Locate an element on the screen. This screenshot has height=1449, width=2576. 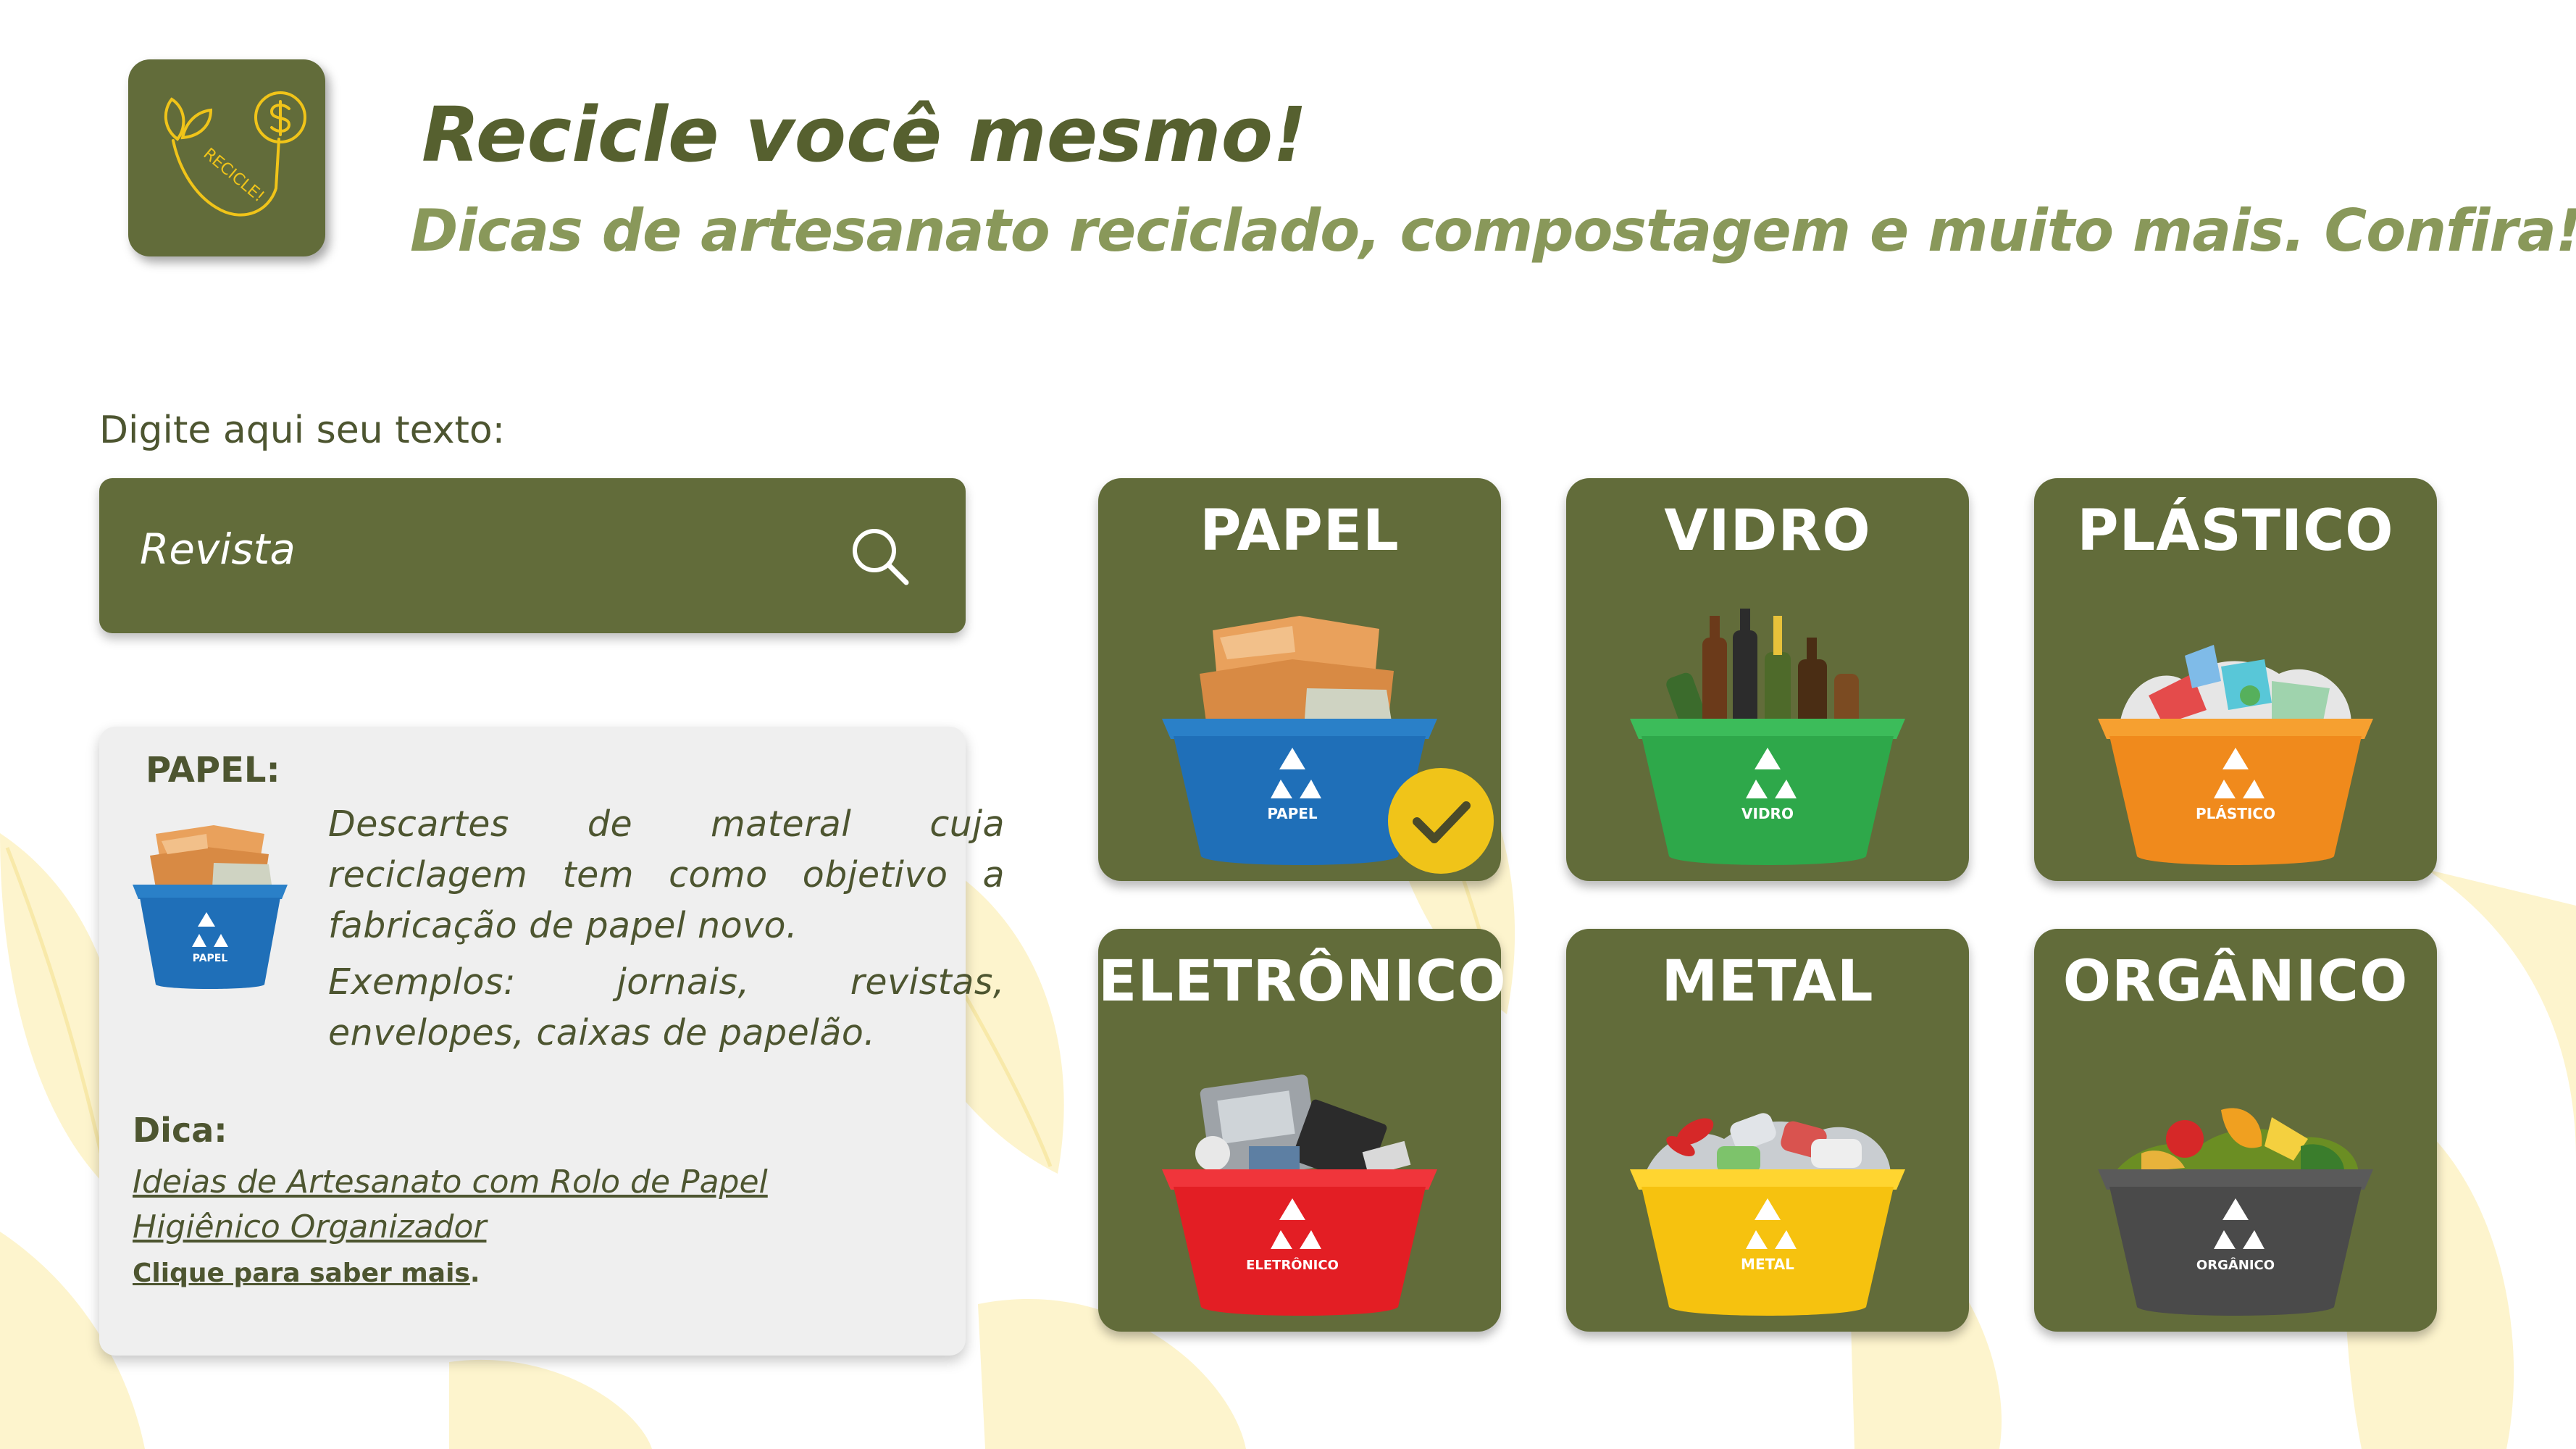
more-suffix: . is located at coordinates (474, 1273).